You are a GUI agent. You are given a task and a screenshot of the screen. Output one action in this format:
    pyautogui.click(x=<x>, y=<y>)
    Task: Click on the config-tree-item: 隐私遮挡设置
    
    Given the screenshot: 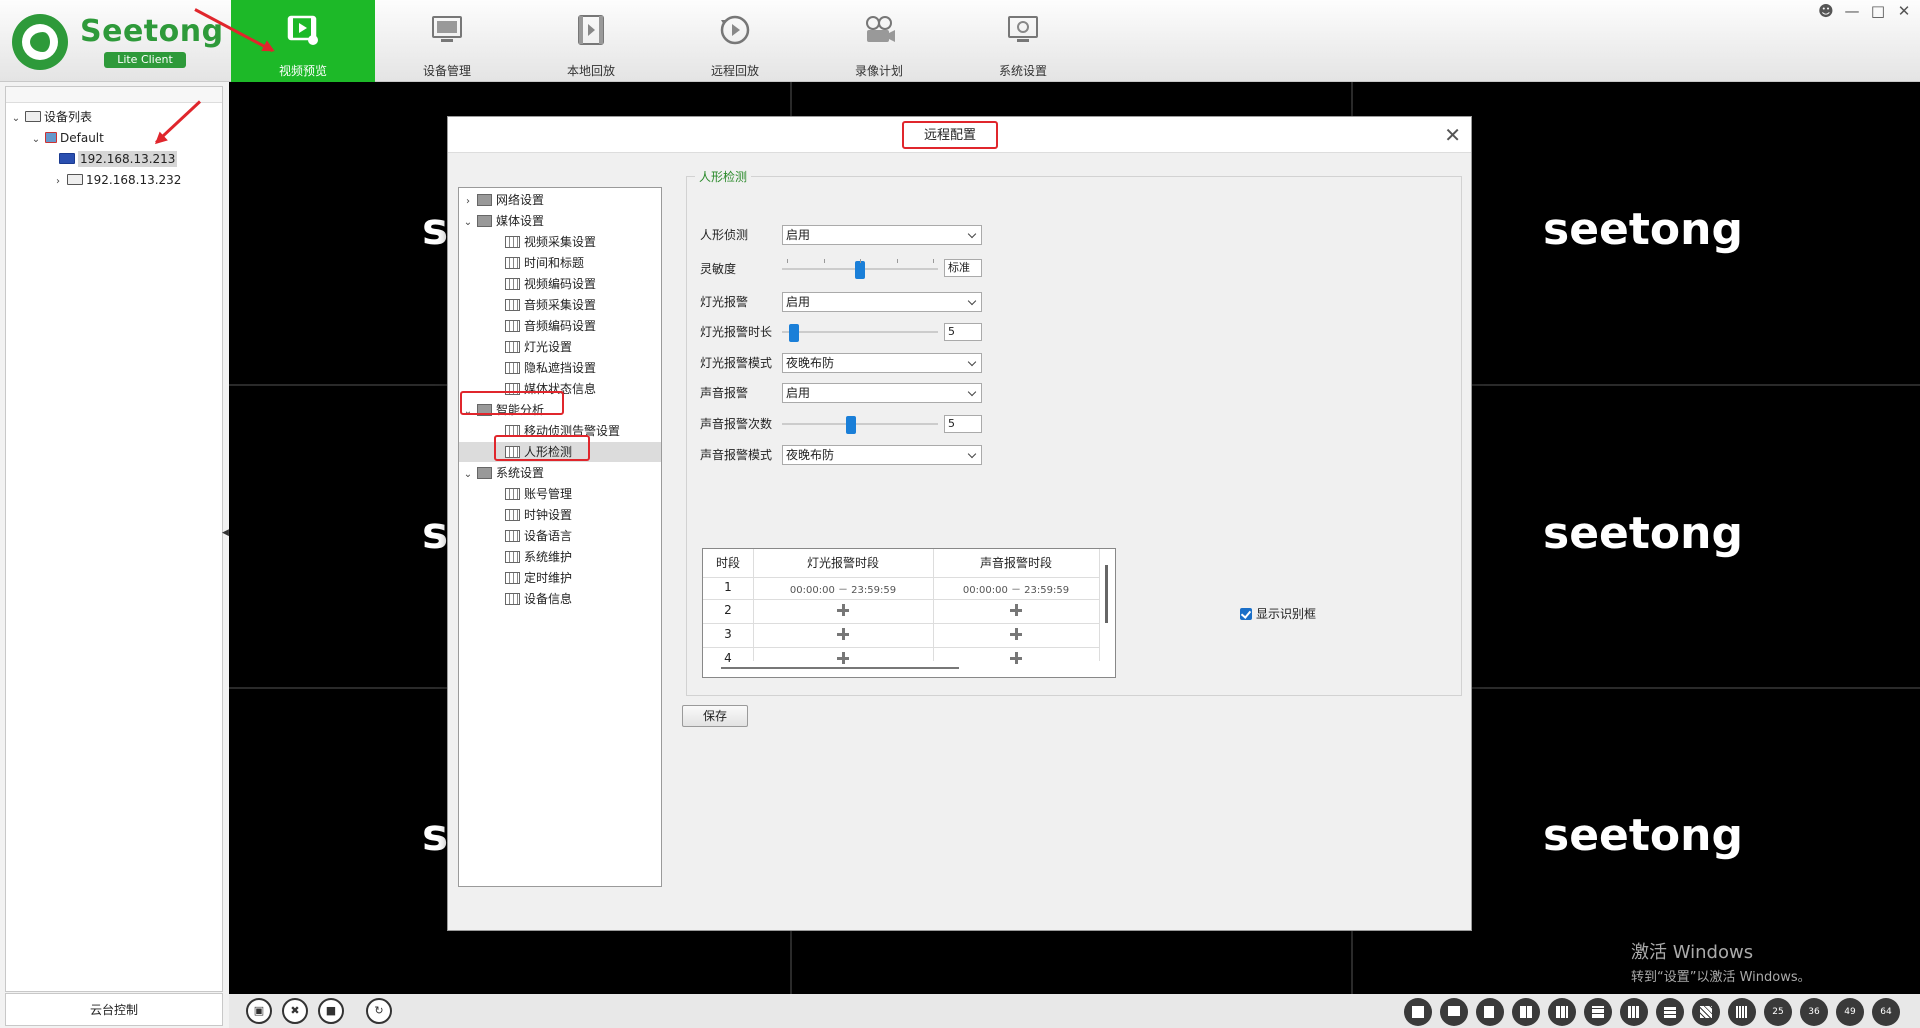 What is the action you would take?
    pyautogui.click(x=560, y=368)
    